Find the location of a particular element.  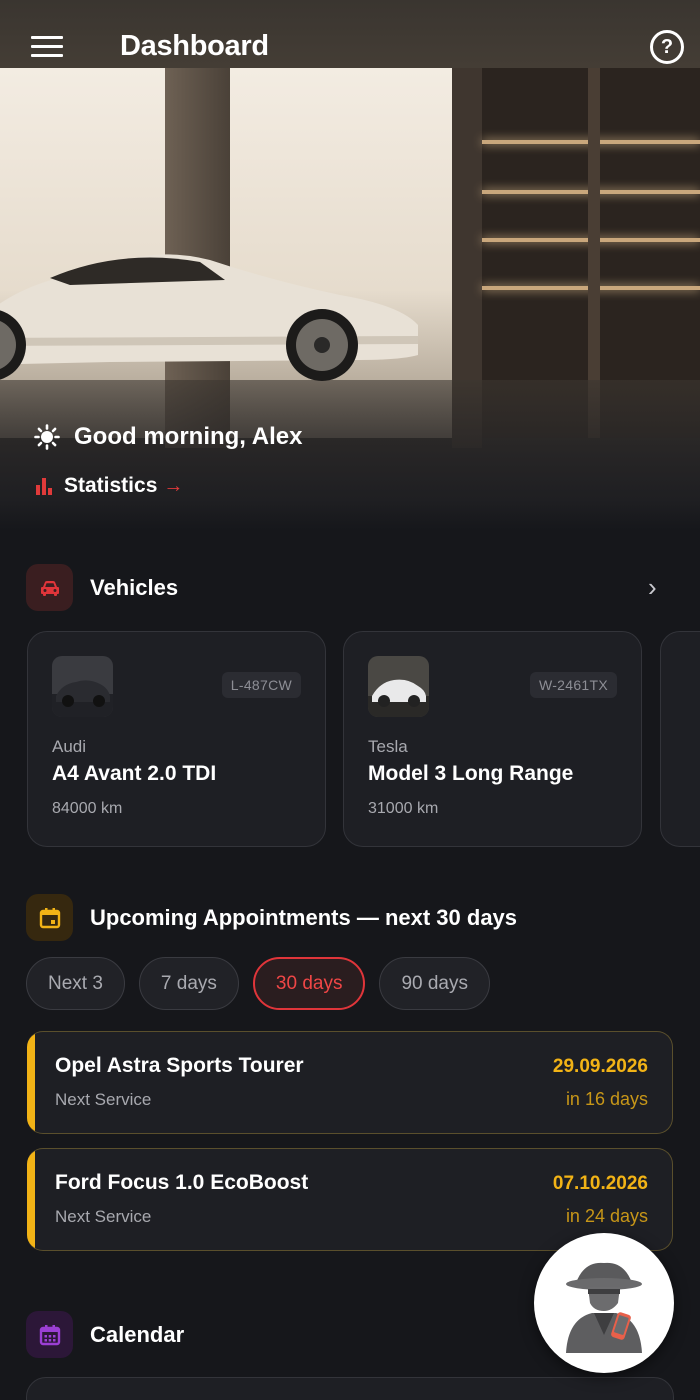

statistics-link: Statistics → is located at coordinates (109, 486).